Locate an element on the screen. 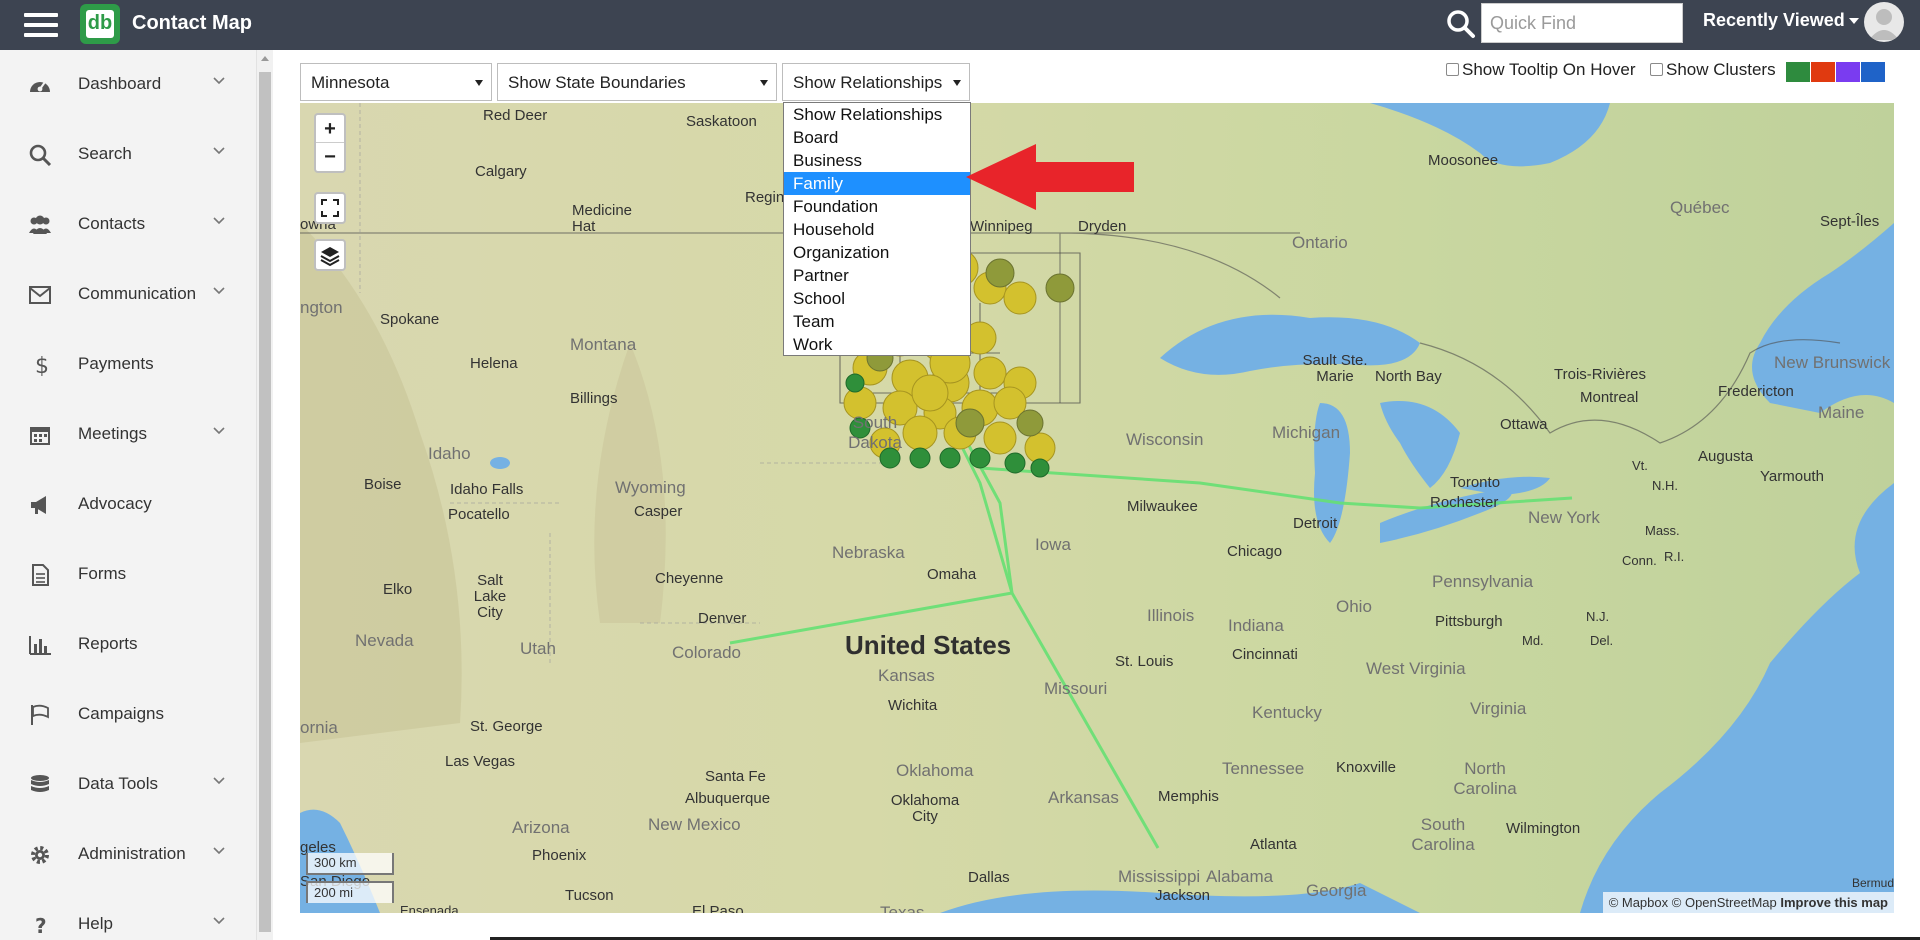  sidebar-item-help: ? Help is located at coordinates (120, 917).